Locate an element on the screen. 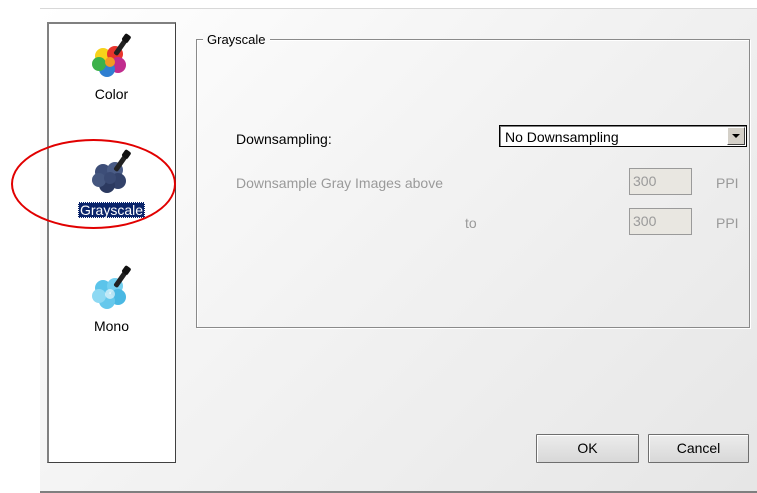 This screenshot has width=757, height=493. downsampling-label: Downsampling: is located at coordinates (284, 139).